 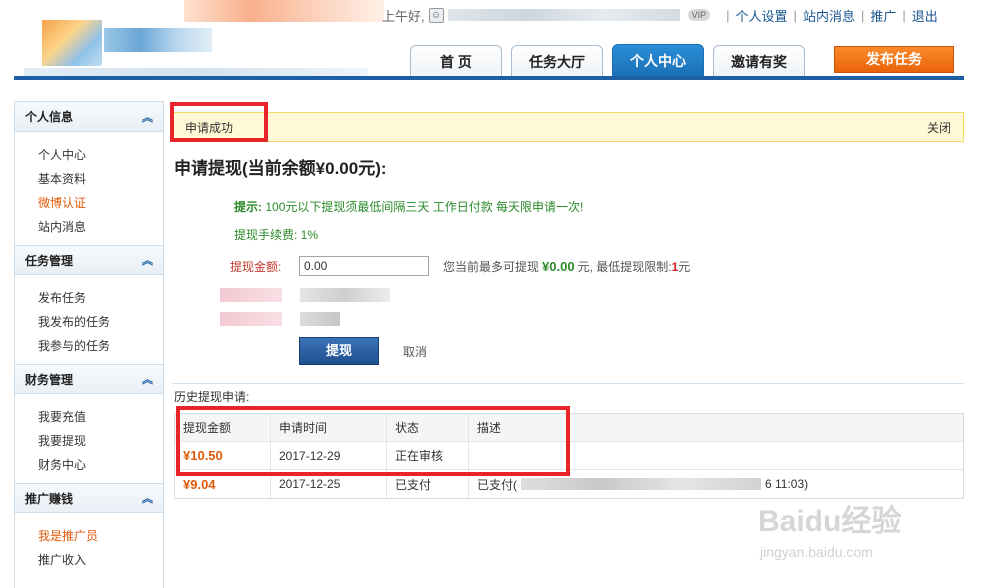 What do you see at coordinates (49, 117) in the screenshot?
I see `sidebar-group-title: 个人信息` at bounding box center [49, 117].